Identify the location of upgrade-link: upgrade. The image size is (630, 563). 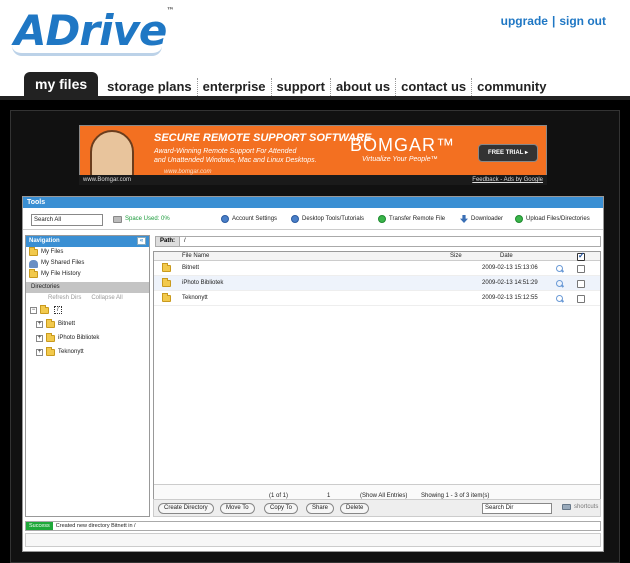
(524, 21).